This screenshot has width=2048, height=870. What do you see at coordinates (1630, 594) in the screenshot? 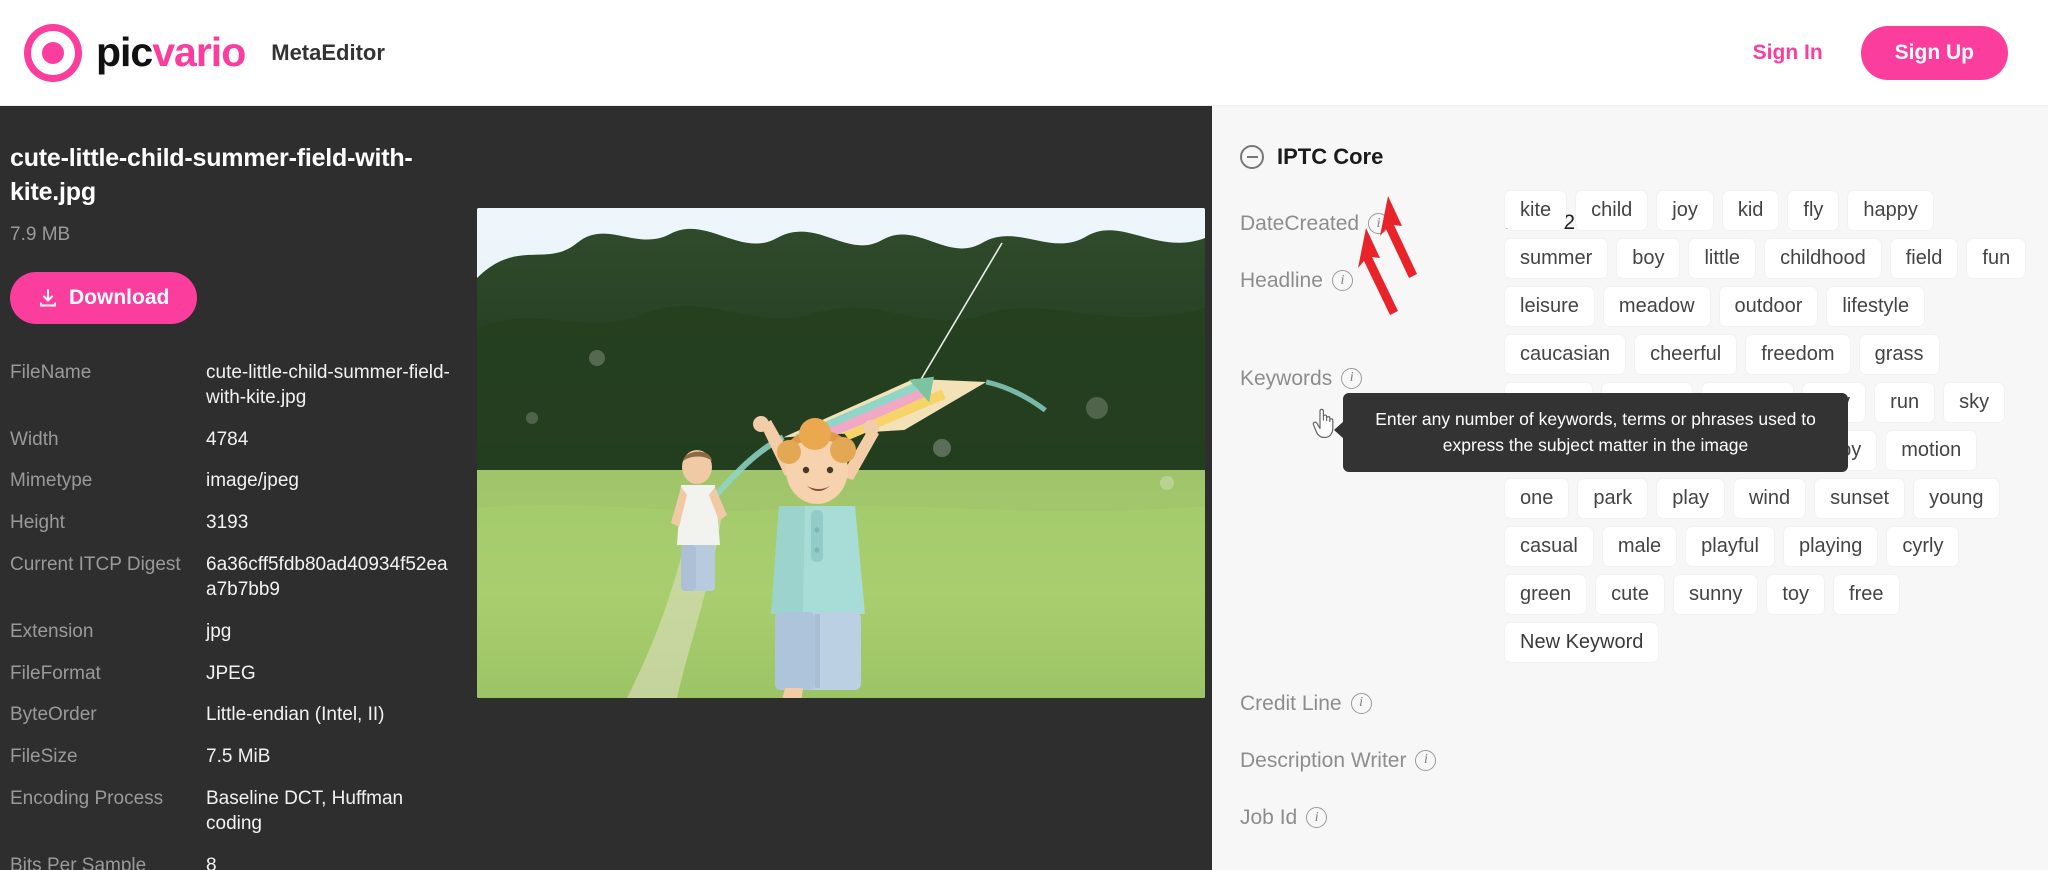
I see `keyword-tag: cute` at bounding box center [1630, 594].